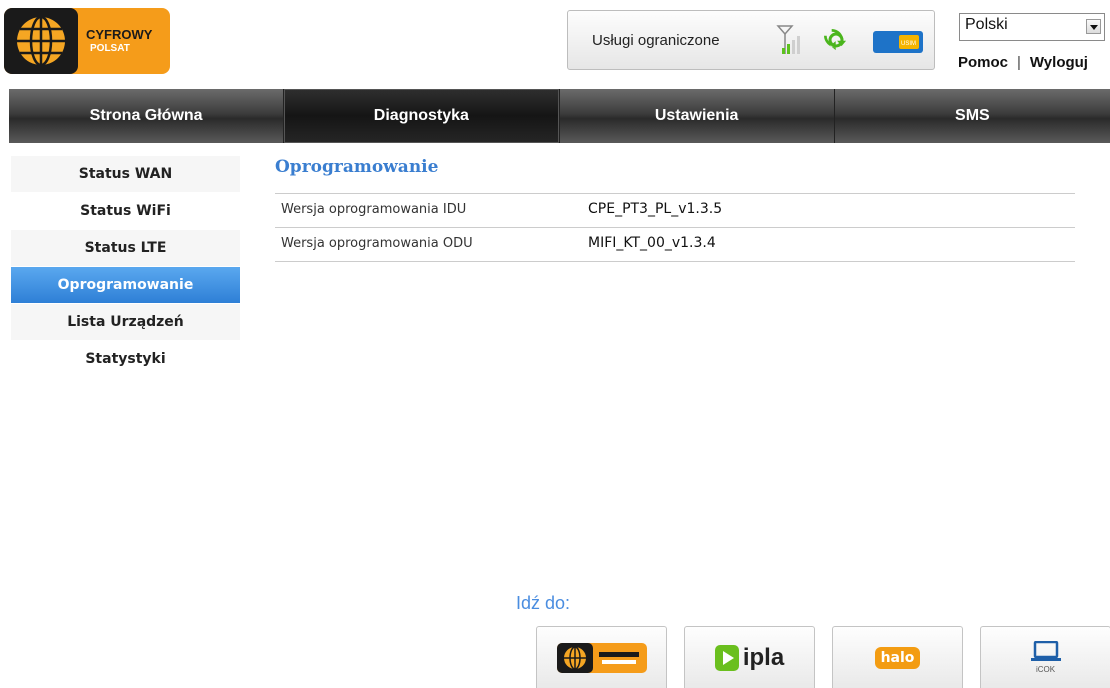 The width and height of the screenshot is (1110, 688). I want to click on tab-home: Strona Główna, so click(147, 116).